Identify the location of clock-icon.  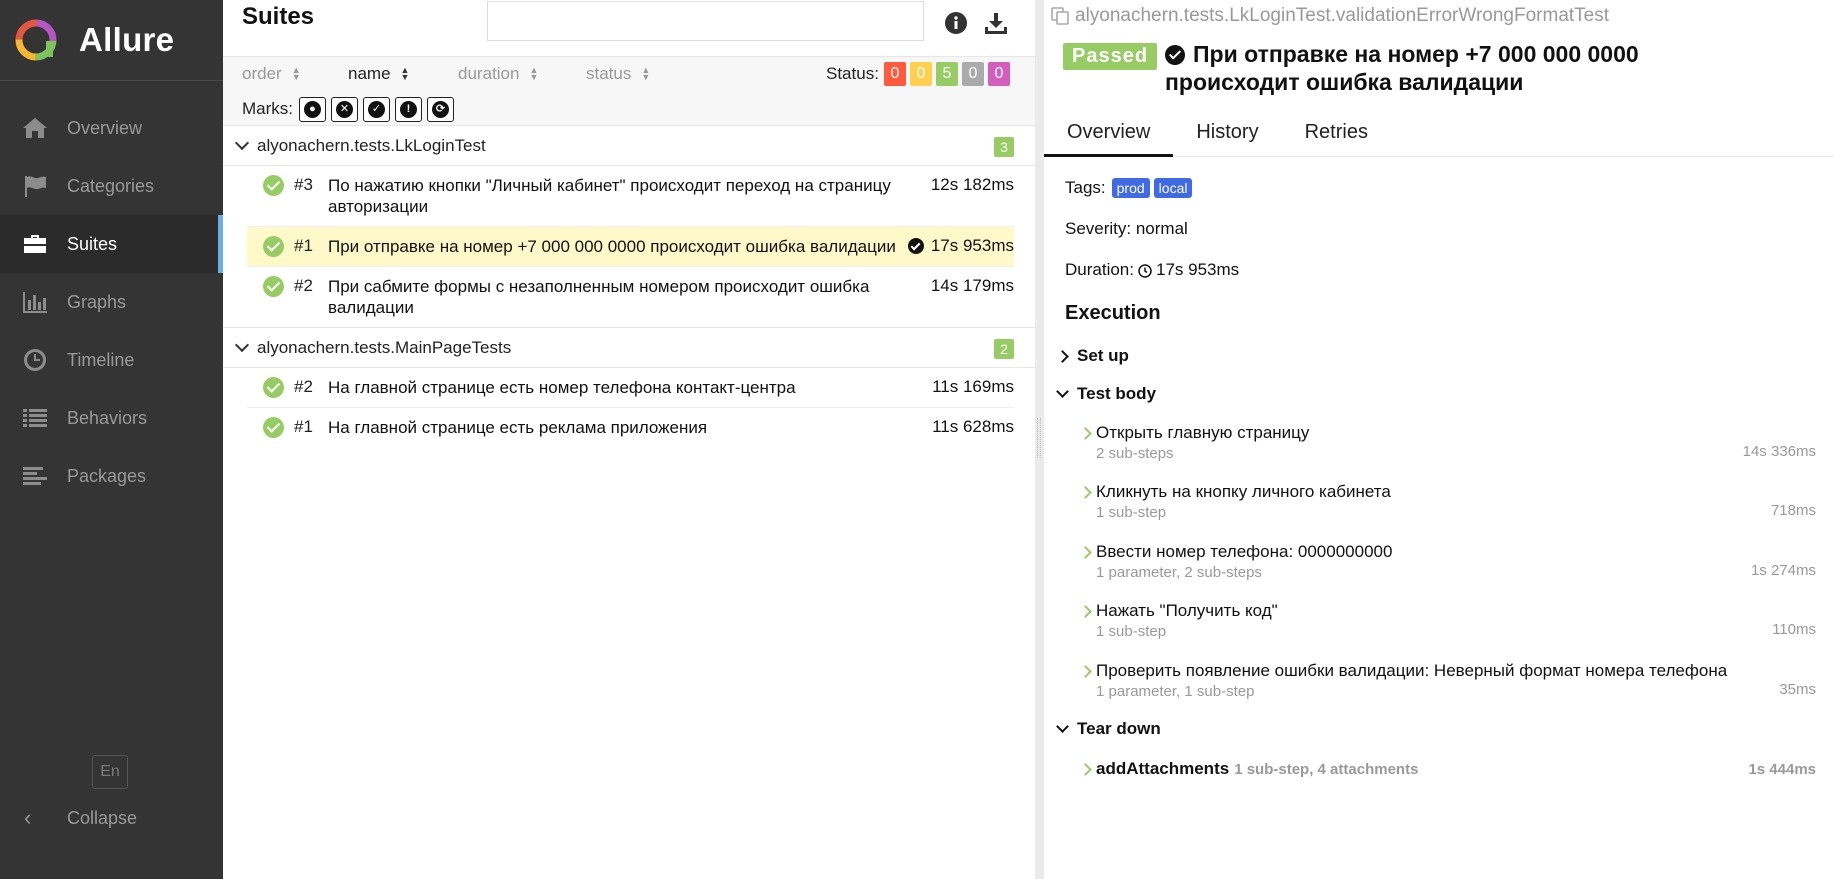
(35, 360).